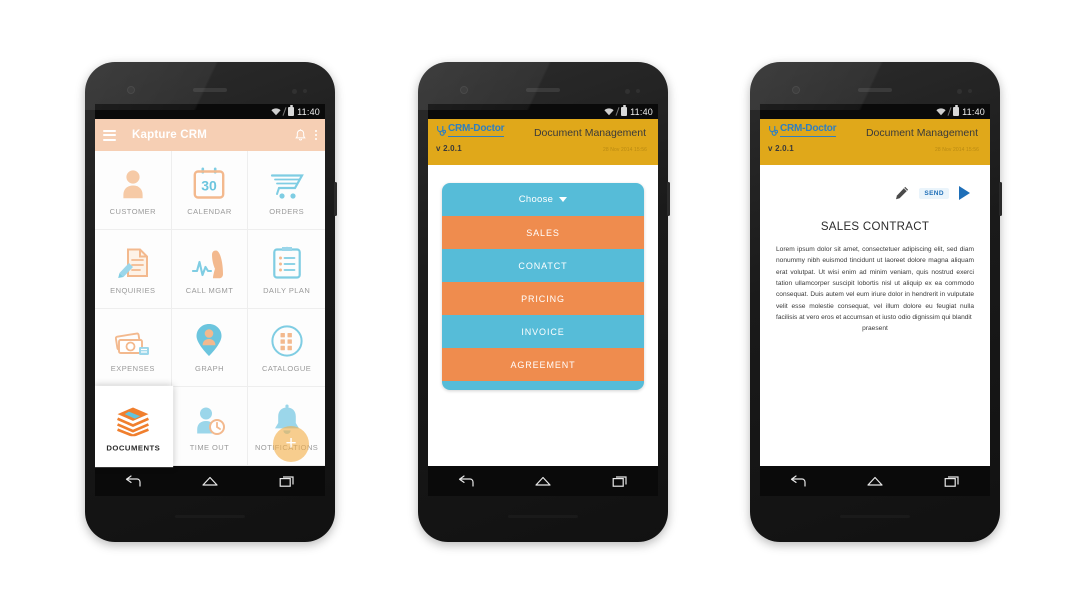  Describe the element at coordinates (287, 290) in the screenshot. I see `tile-label: DAILY PLAN` at that location.